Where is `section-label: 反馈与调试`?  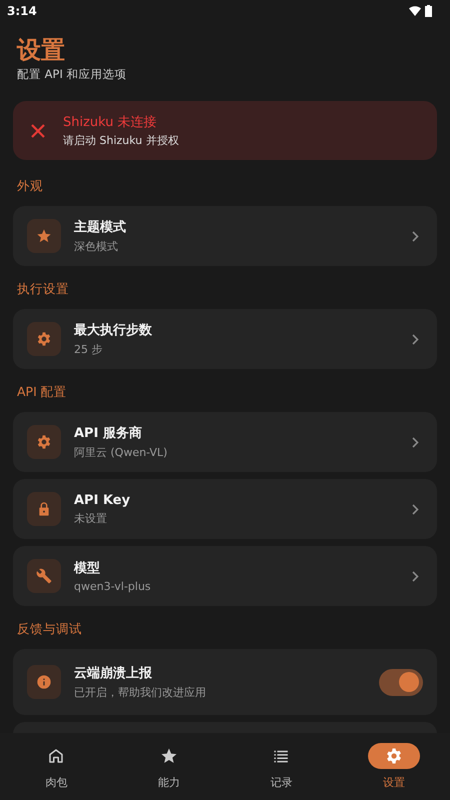
section-label: 反馈与调试 is located at coordinates (49, 629).